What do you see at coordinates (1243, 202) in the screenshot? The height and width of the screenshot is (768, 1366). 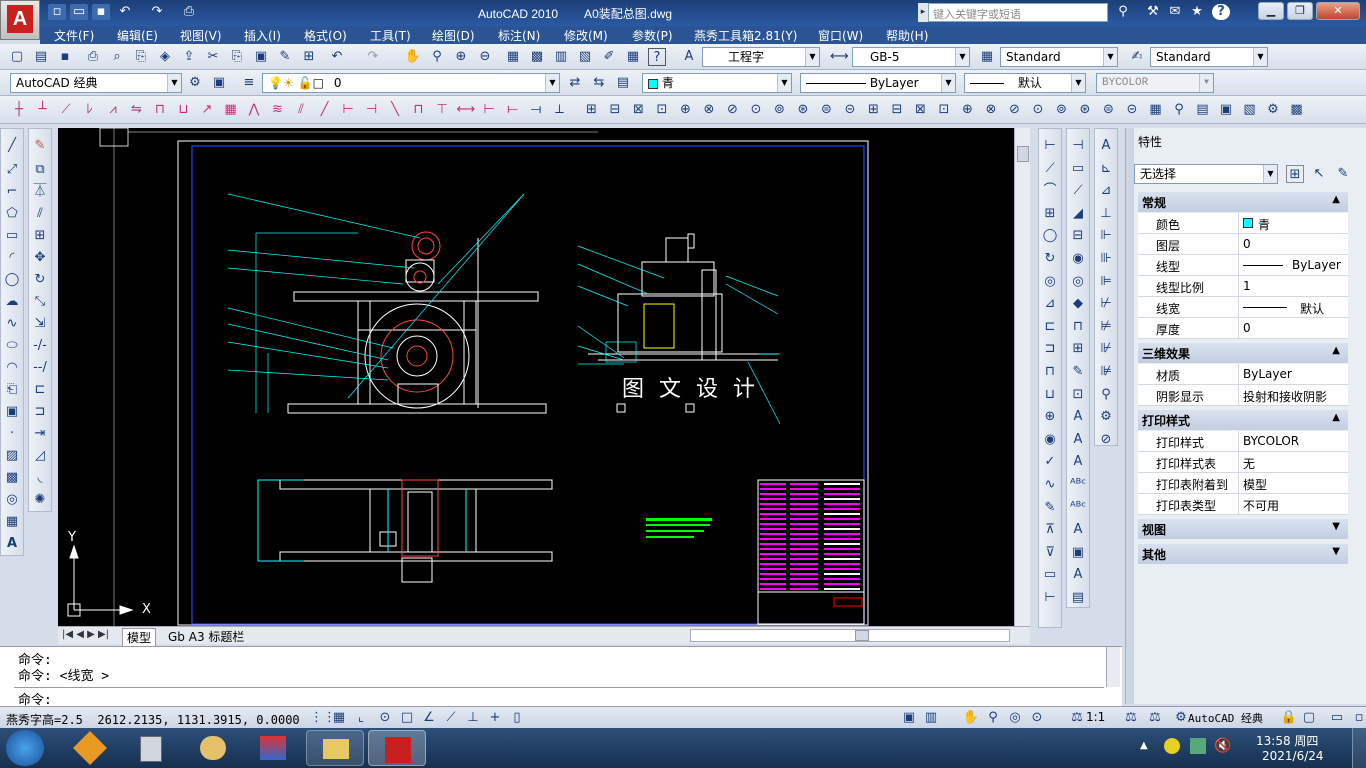 I see `properties-section-header: 常规 ▲` at bounding box center [1243, 202].